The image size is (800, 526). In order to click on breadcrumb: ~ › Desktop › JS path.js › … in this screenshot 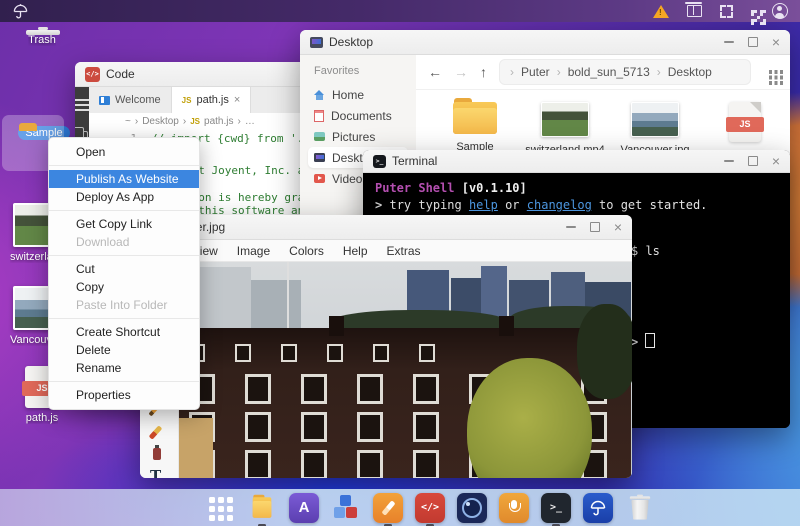, I will do `click(199, 121)`.